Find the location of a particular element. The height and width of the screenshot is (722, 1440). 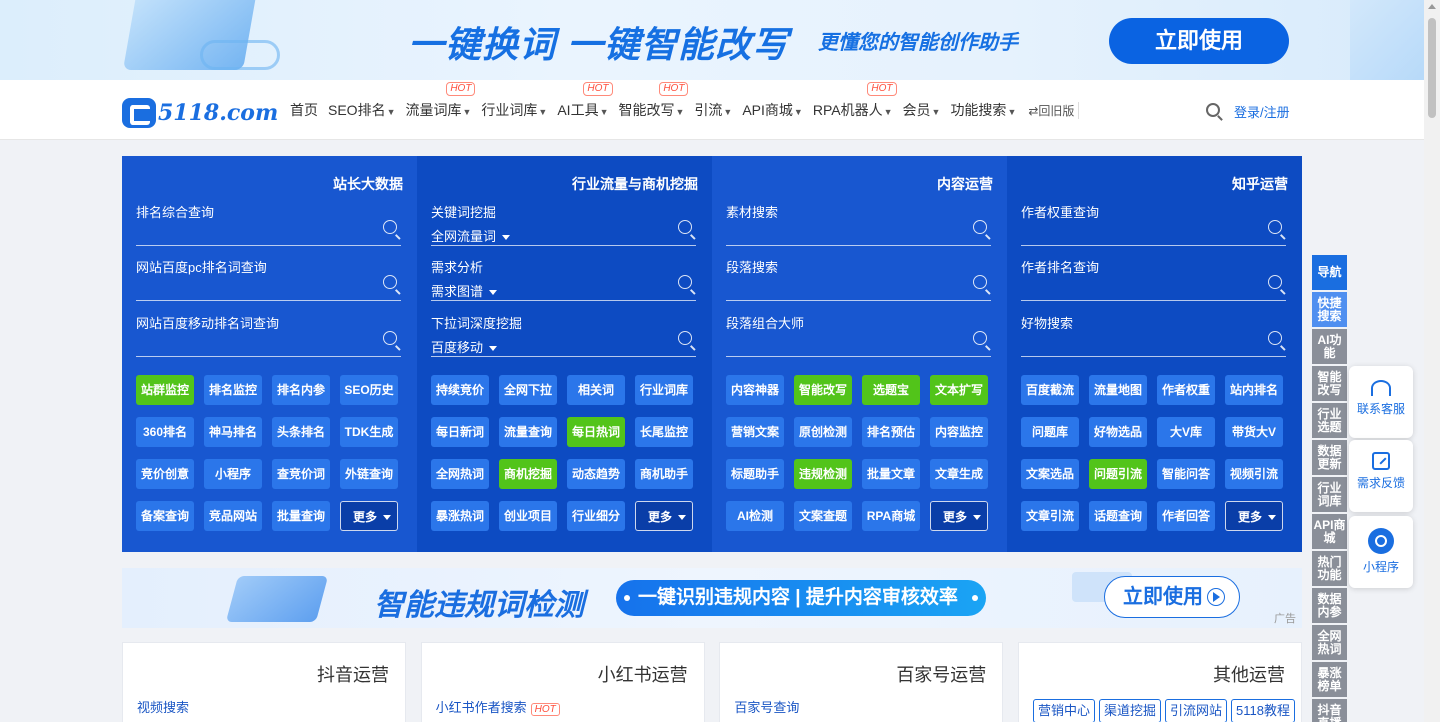

tool-tag: AI检测 is located at coordinates (755, 516).